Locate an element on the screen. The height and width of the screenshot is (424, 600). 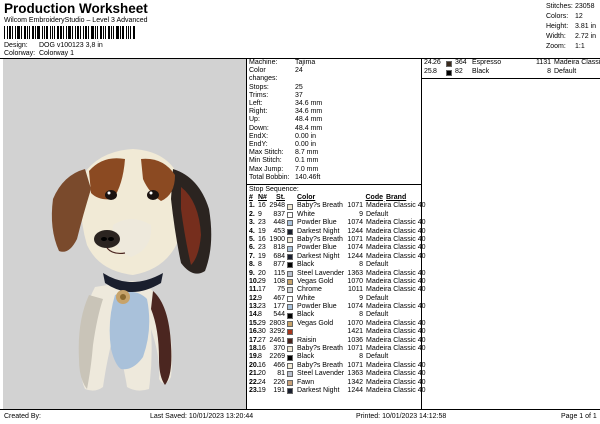
machine-row: Machine: Tajima is located at coordinates (282, 62).